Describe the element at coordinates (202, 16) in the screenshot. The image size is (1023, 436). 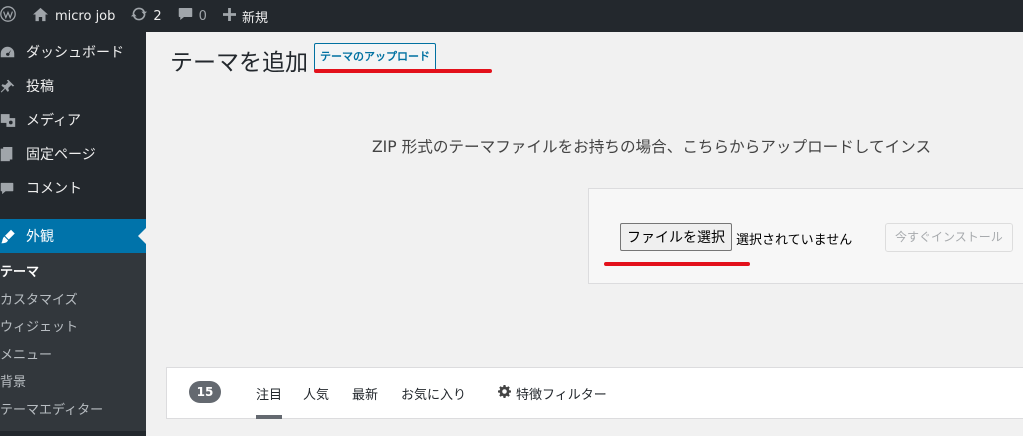
I see `comments-count: 0` at that location.